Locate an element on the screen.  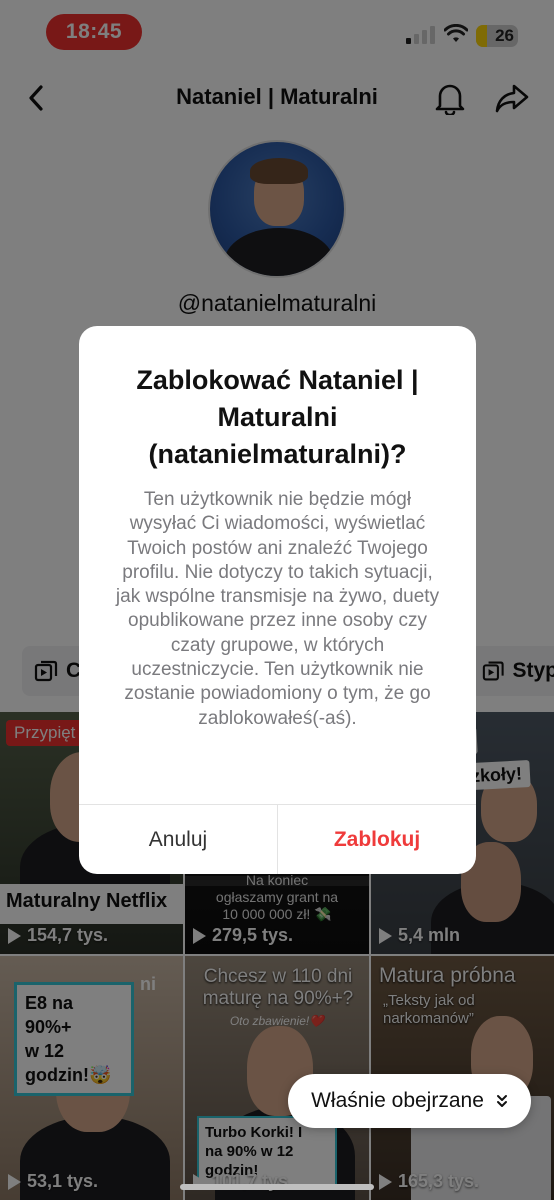
double-chevron-down-icon is located at coordinates (501, 1101).